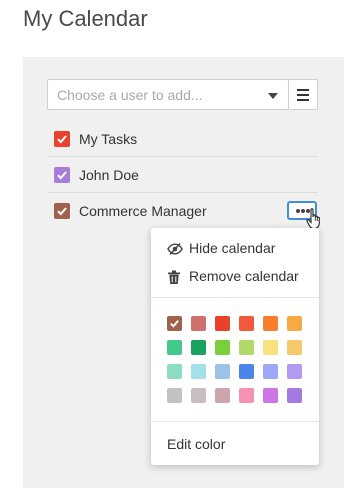  Describe the element at coordinates (108, 139) in the screenshot. I see `calendar-label: My Tasks` at that location.